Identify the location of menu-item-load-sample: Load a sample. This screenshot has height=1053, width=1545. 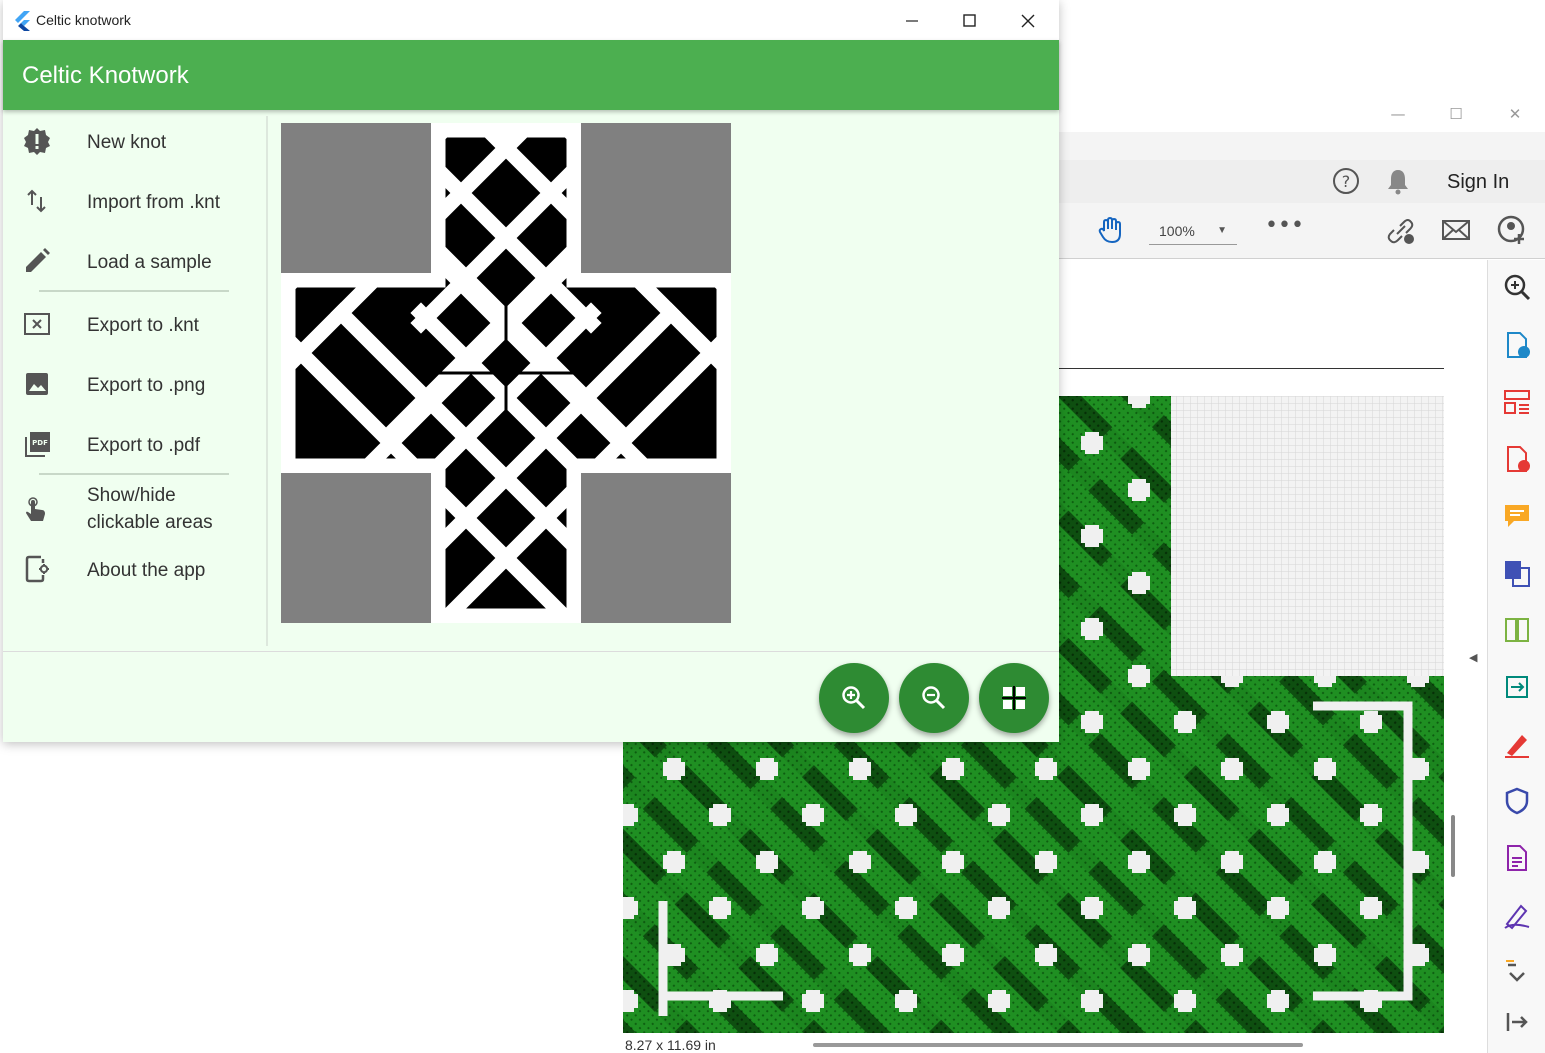
(134, 261).